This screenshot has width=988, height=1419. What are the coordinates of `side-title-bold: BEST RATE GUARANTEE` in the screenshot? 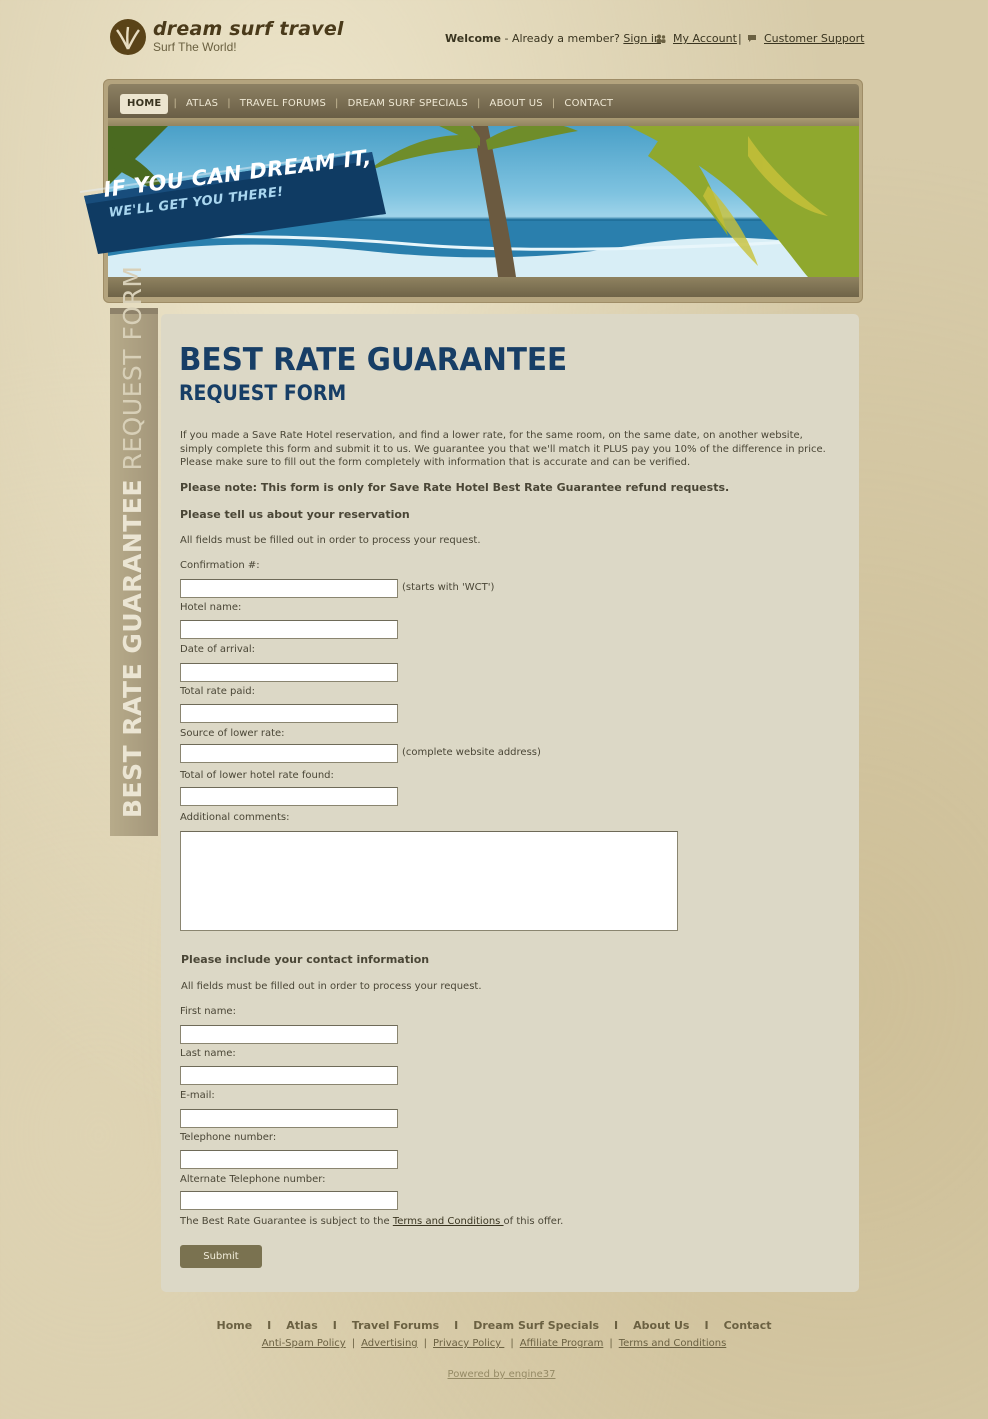 It's located at (132, 648).